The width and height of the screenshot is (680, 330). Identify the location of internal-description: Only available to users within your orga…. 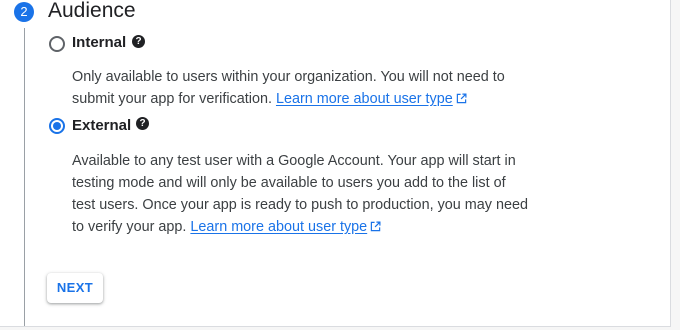
(302, 88).